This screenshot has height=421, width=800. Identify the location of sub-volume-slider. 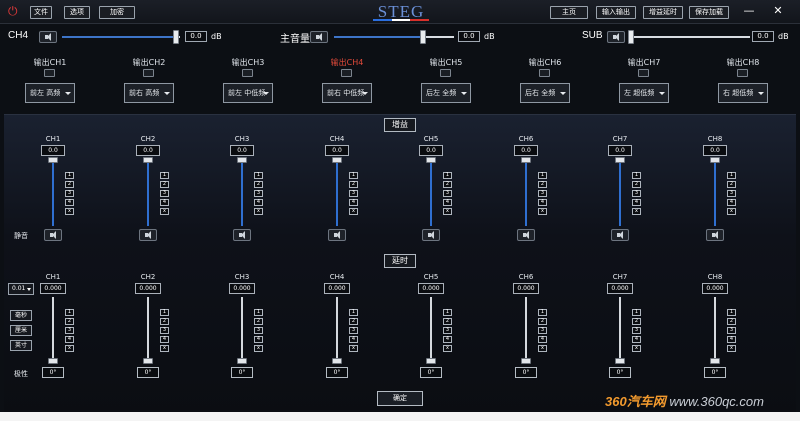
(691, 37).